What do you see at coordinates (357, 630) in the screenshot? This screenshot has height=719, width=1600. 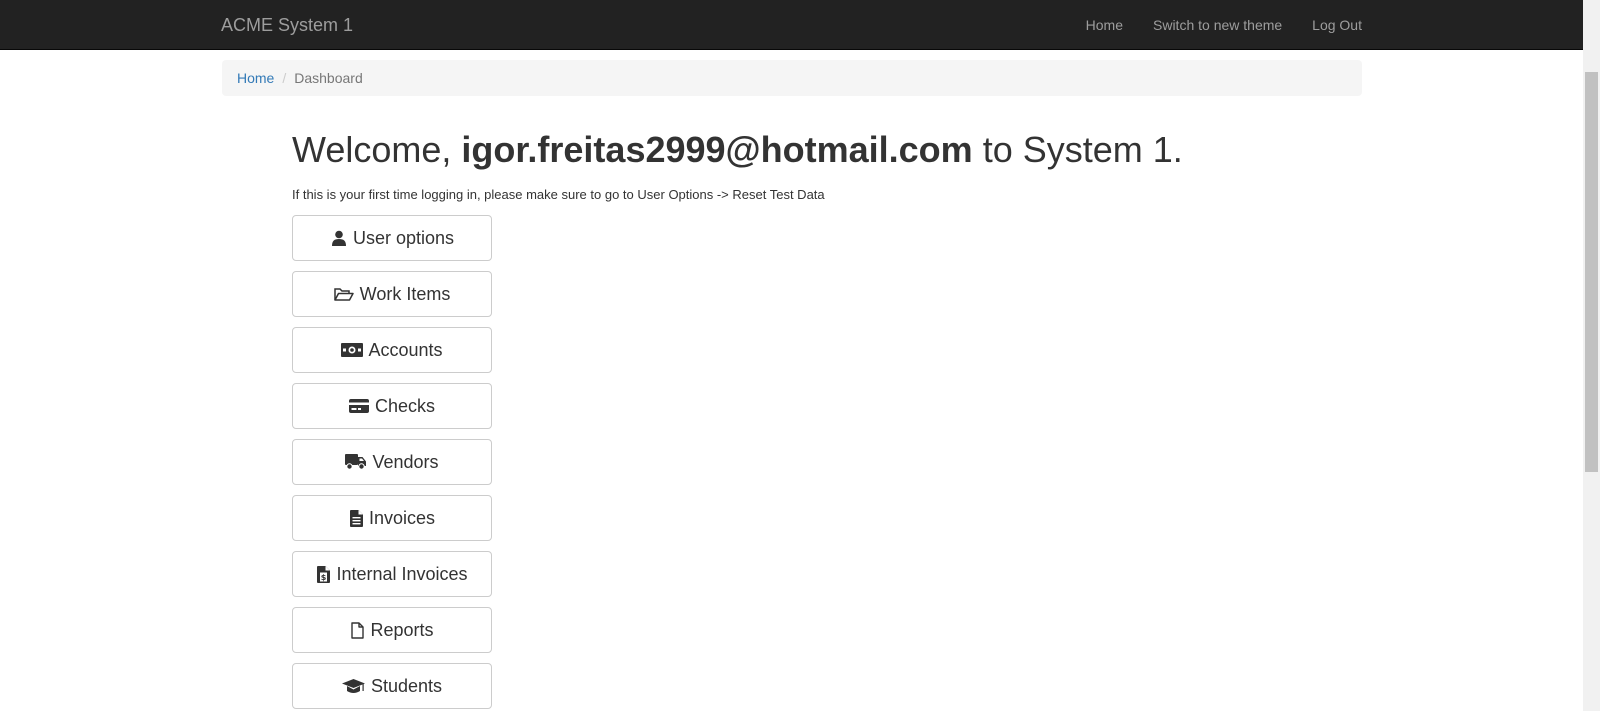 I see `file-icon` at bounding box center [357, 630].